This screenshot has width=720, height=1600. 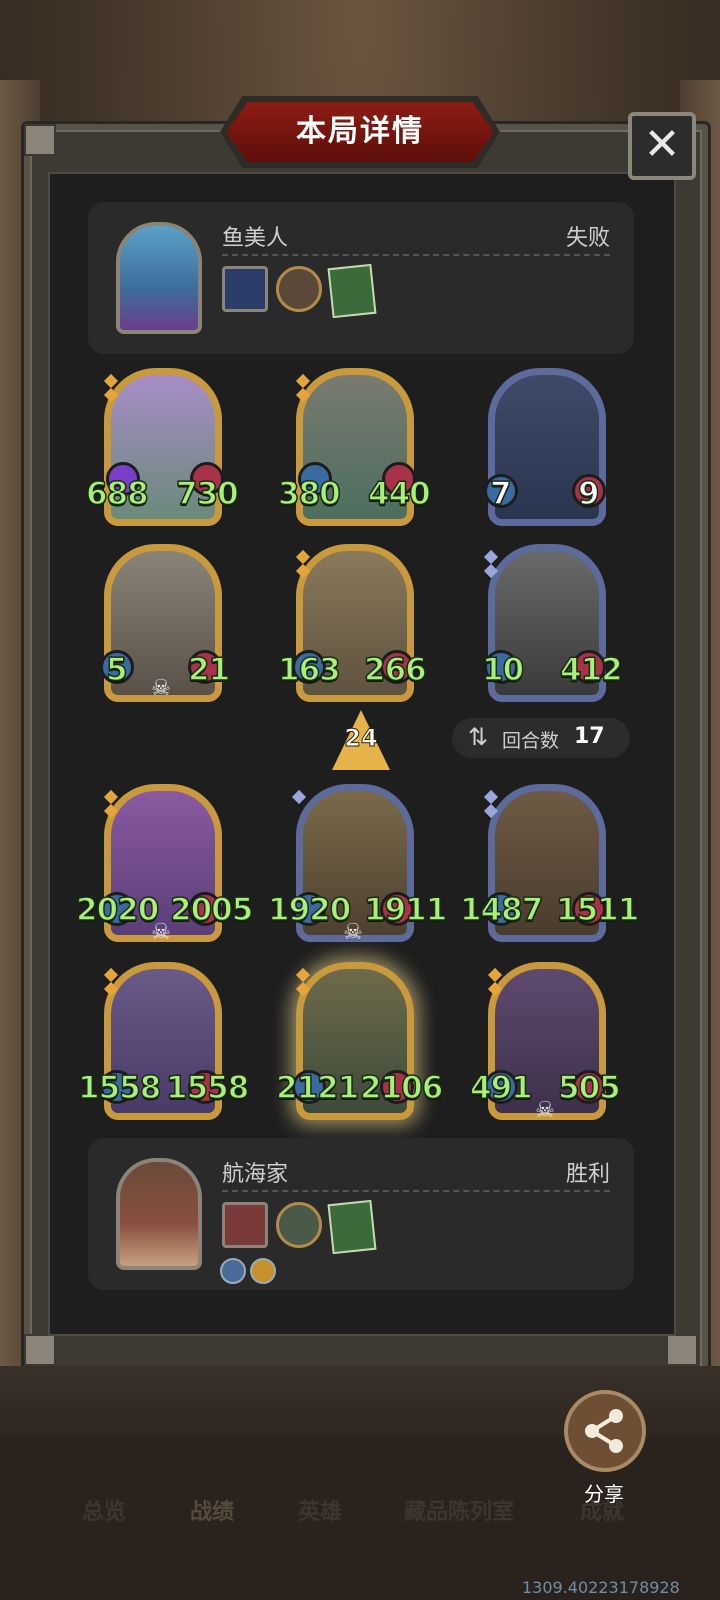 What do you see at coordinates (360, 131) in the screenshot?
I see `page-title: 本局详情` at bounding box center [360, 131].